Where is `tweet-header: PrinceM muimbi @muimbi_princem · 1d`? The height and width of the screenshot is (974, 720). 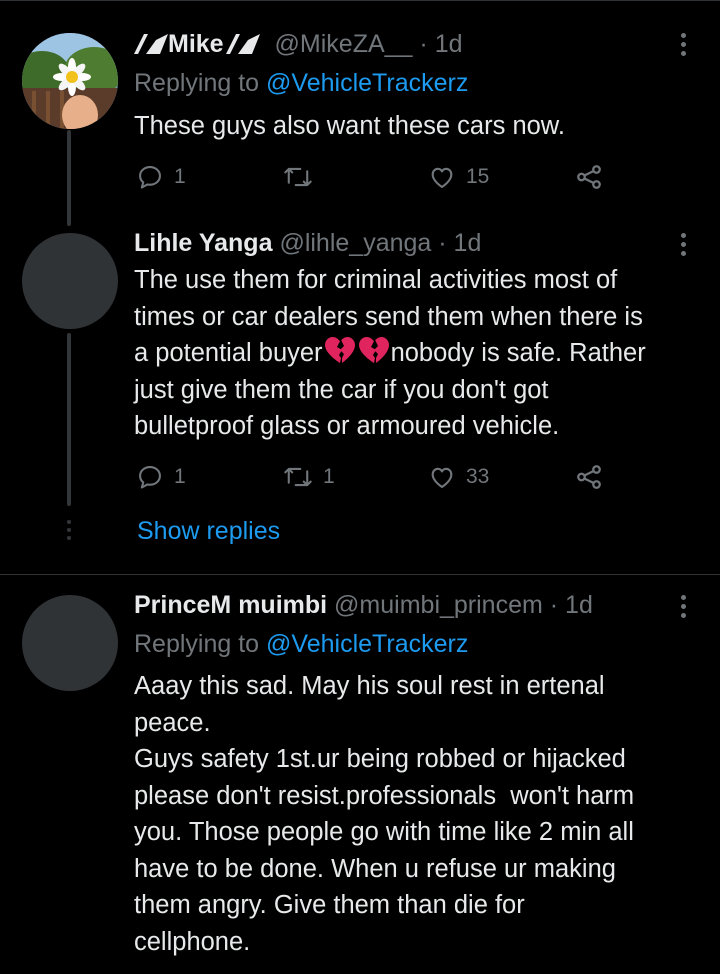
tweet-header: PrinceM muimbi @muimbi_princem · 1d is located at coordinates (363, 605).